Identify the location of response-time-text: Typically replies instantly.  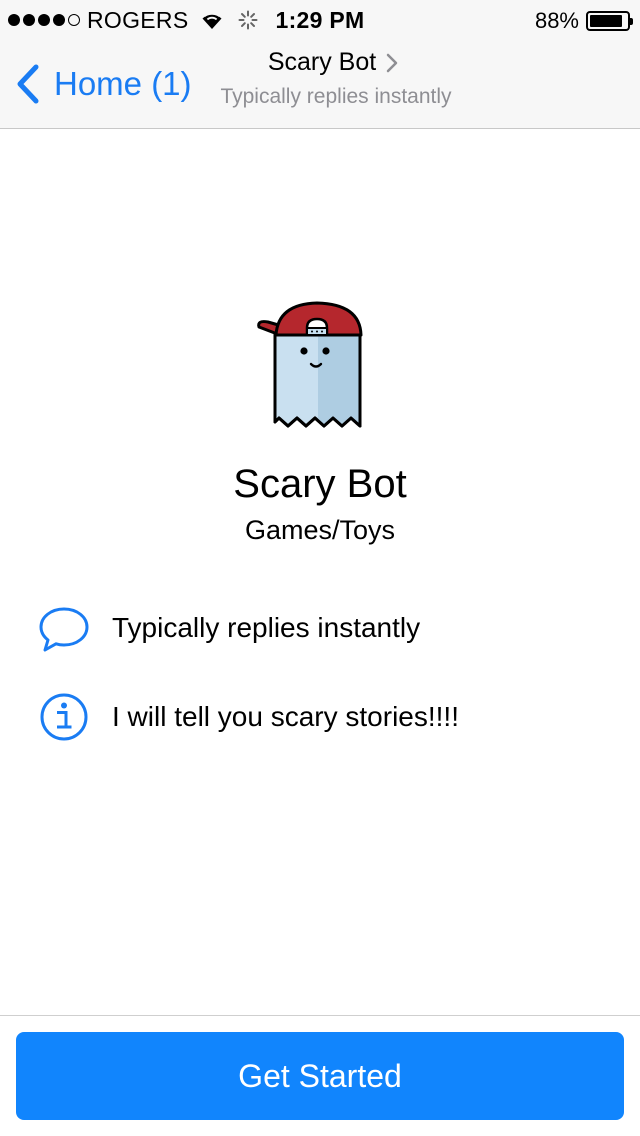
(266, 627).